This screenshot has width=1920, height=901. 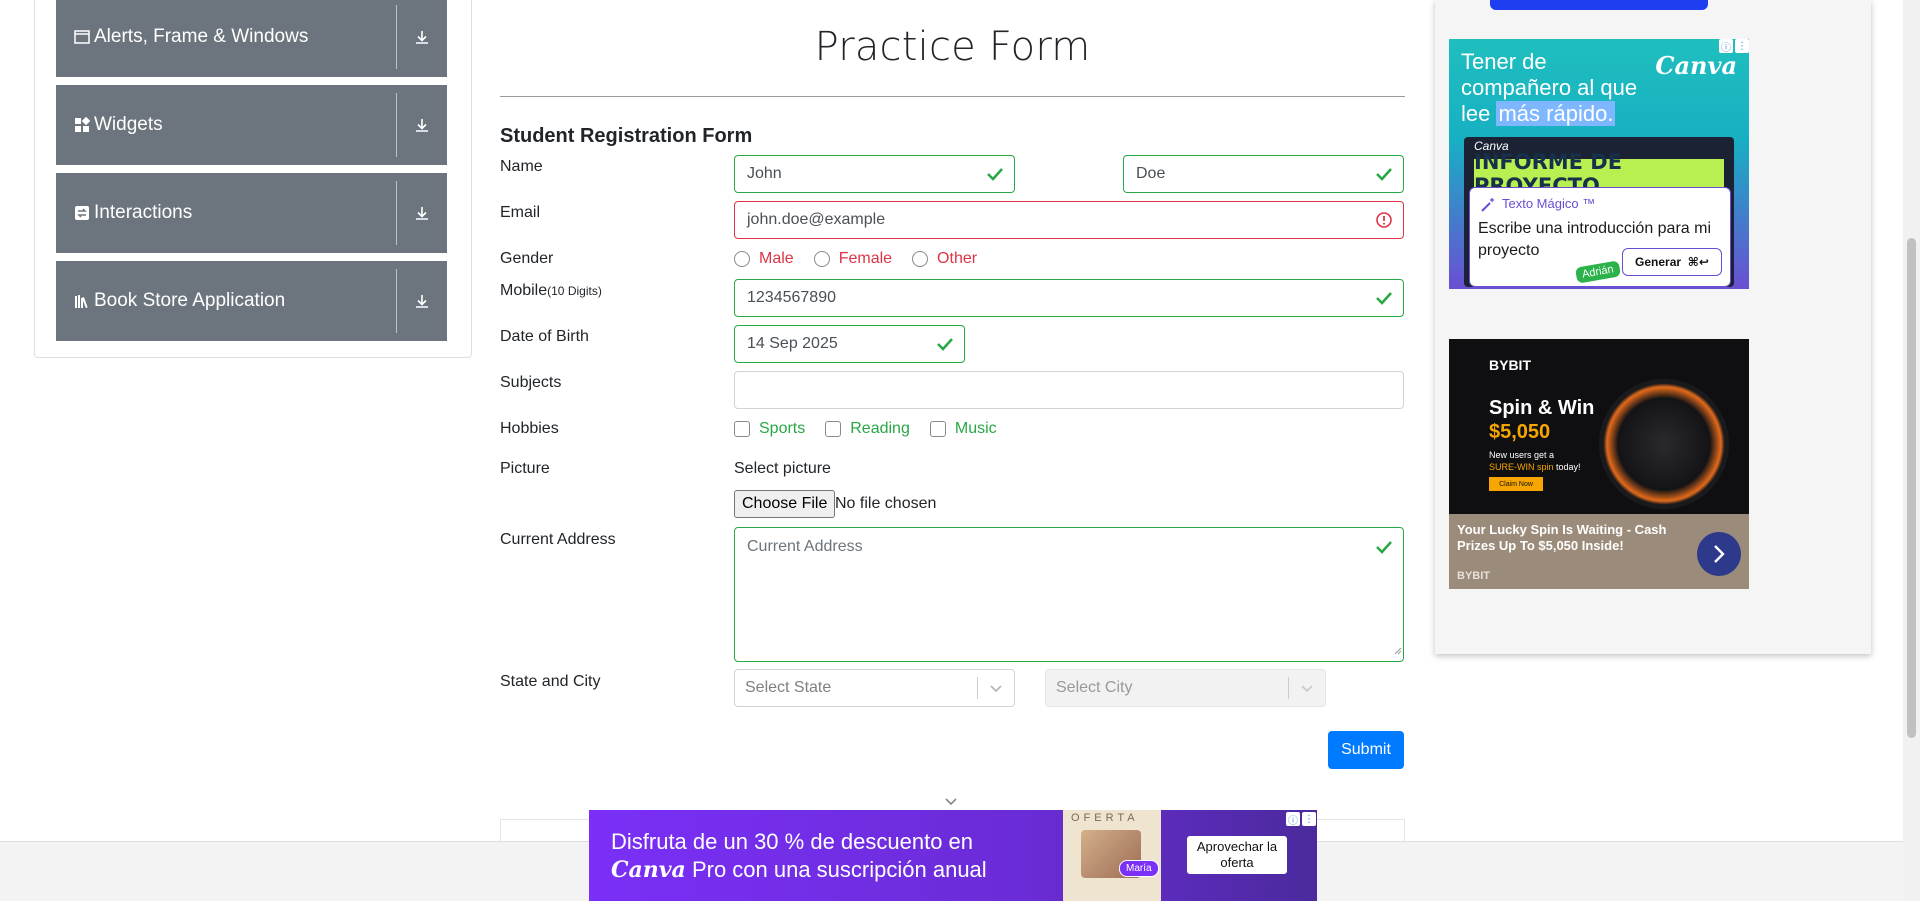 What do you see at coordinates (867, 429) in the screenshot?
I see `hobby-reading-checkbox: Reading` at bounding box center [867, 429].